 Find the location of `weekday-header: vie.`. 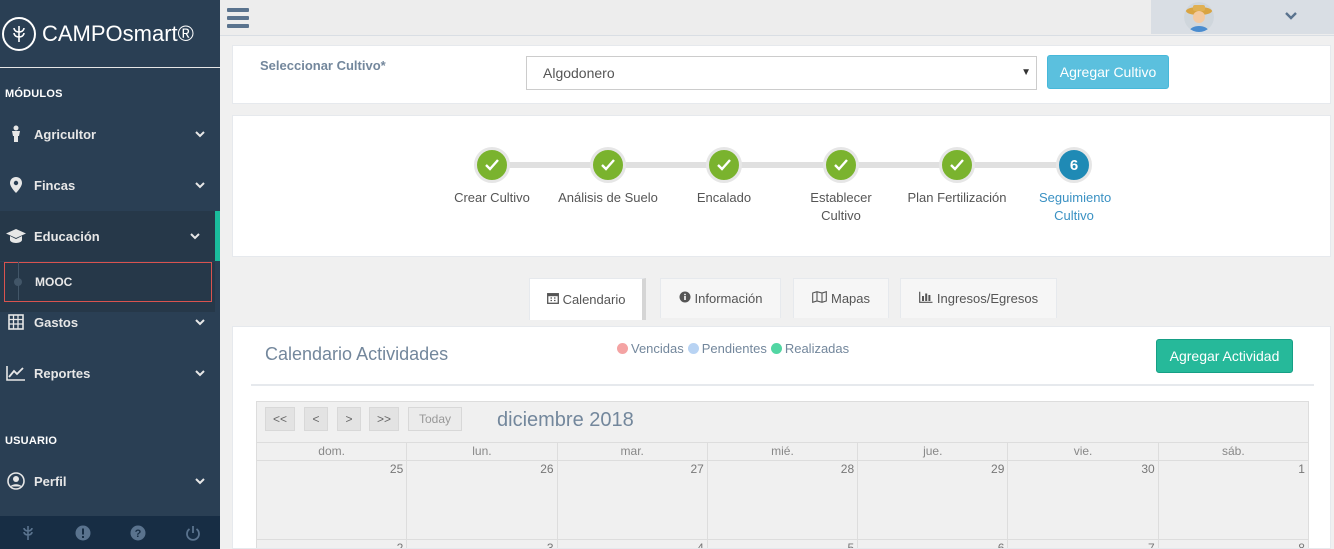

weekday-header: vie. is located at coordinates (1082, 451).